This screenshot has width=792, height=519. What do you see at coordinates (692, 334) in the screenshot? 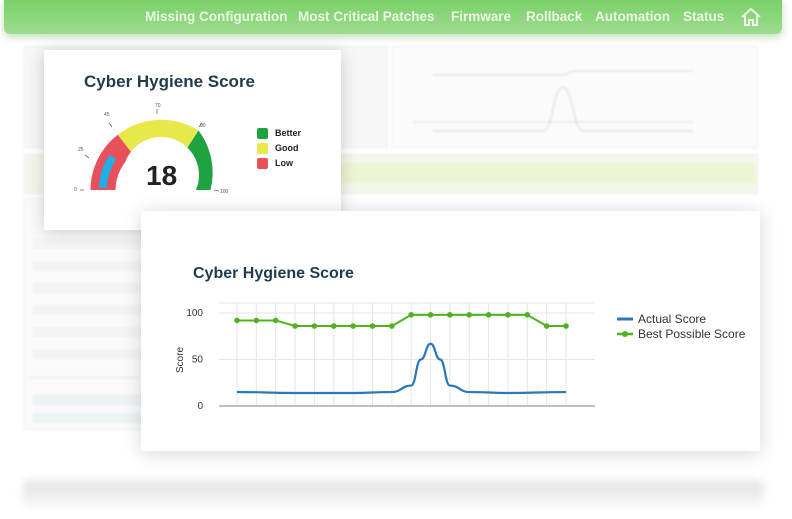
I see `legend-best-possible-score-label: Best Possible Score` at bounding box center [692, 334].